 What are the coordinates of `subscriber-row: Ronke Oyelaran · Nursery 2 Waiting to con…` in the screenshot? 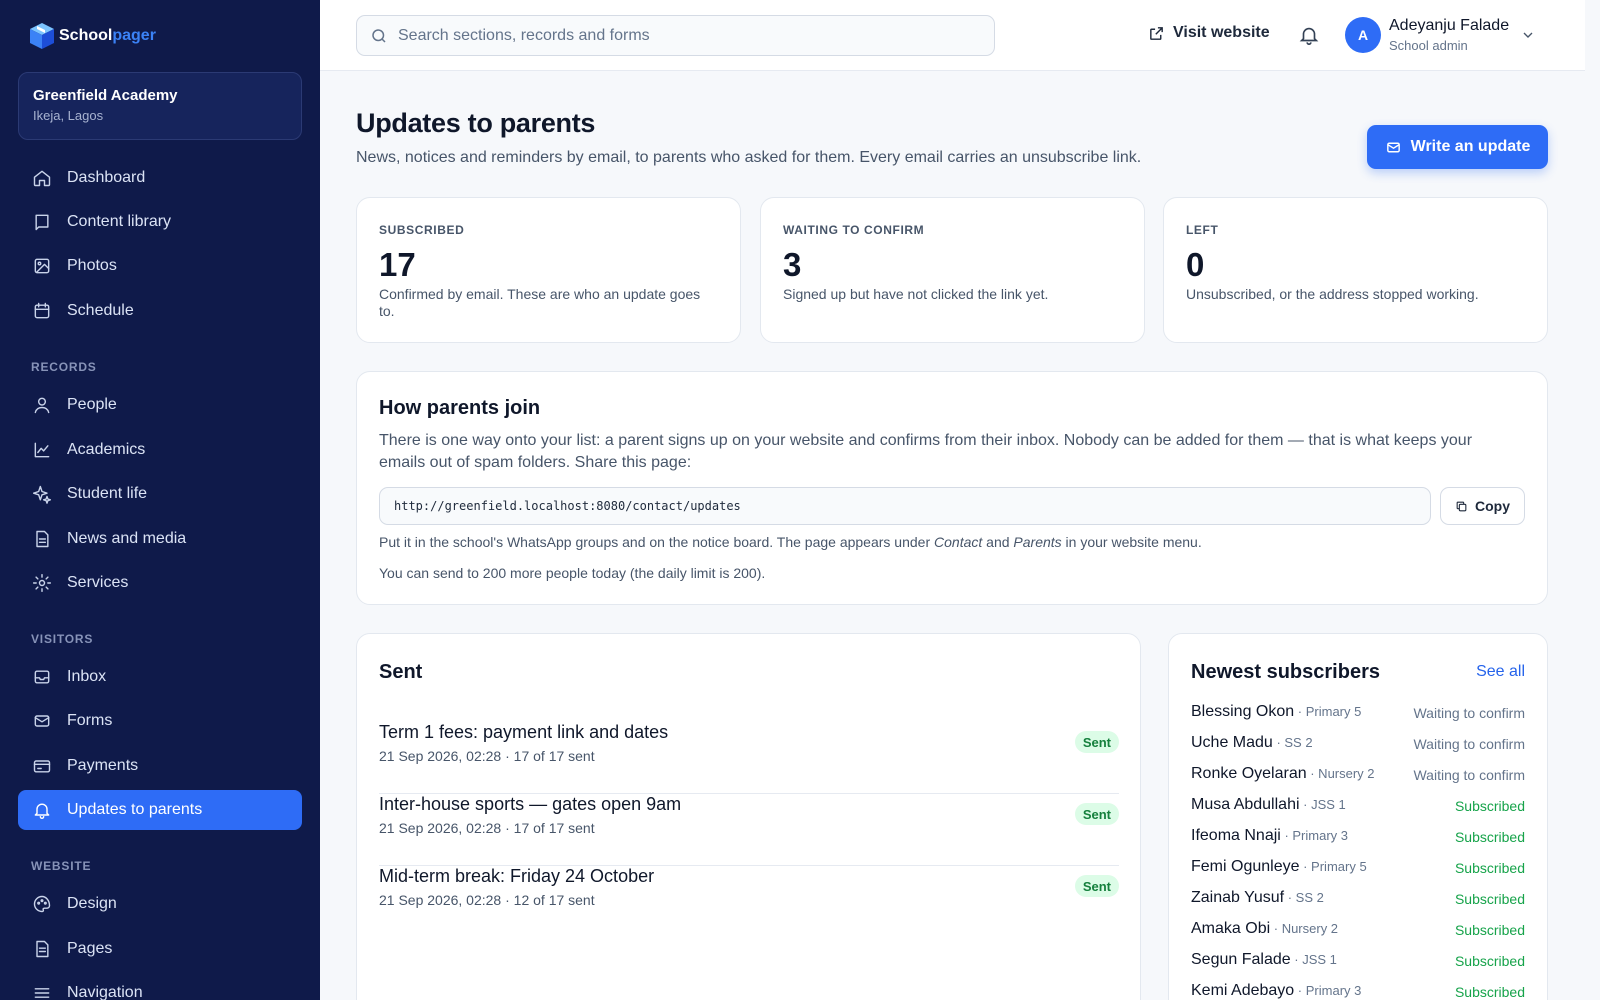 It's located at (1358, 778).